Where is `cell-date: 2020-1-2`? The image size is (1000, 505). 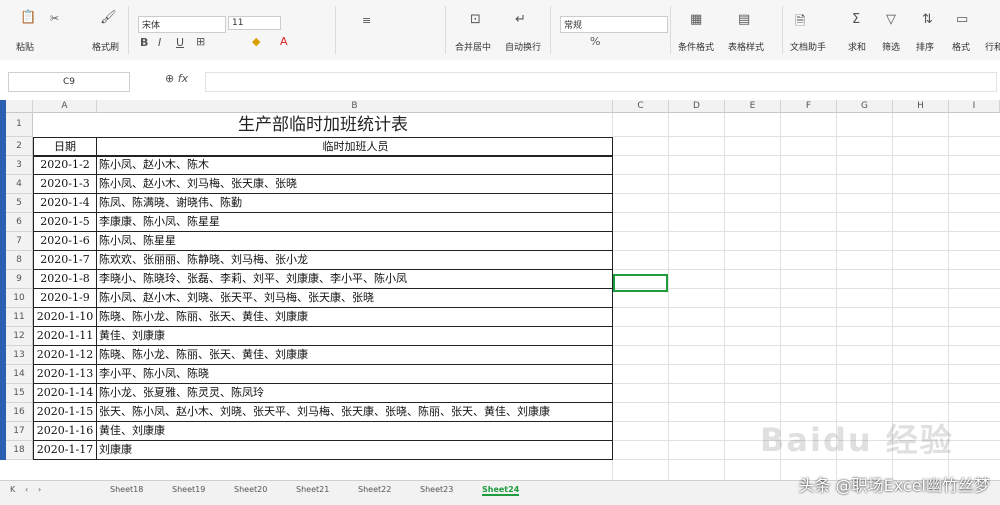 cell-date: 2020-1-2 is located at coordinates (65, 165).